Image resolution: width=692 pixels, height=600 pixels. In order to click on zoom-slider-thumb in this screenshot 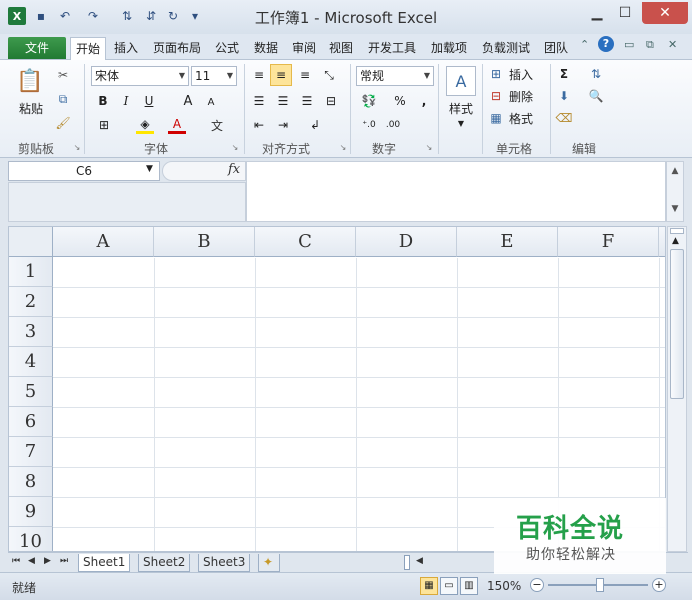, I will do `click(600, 585)`.